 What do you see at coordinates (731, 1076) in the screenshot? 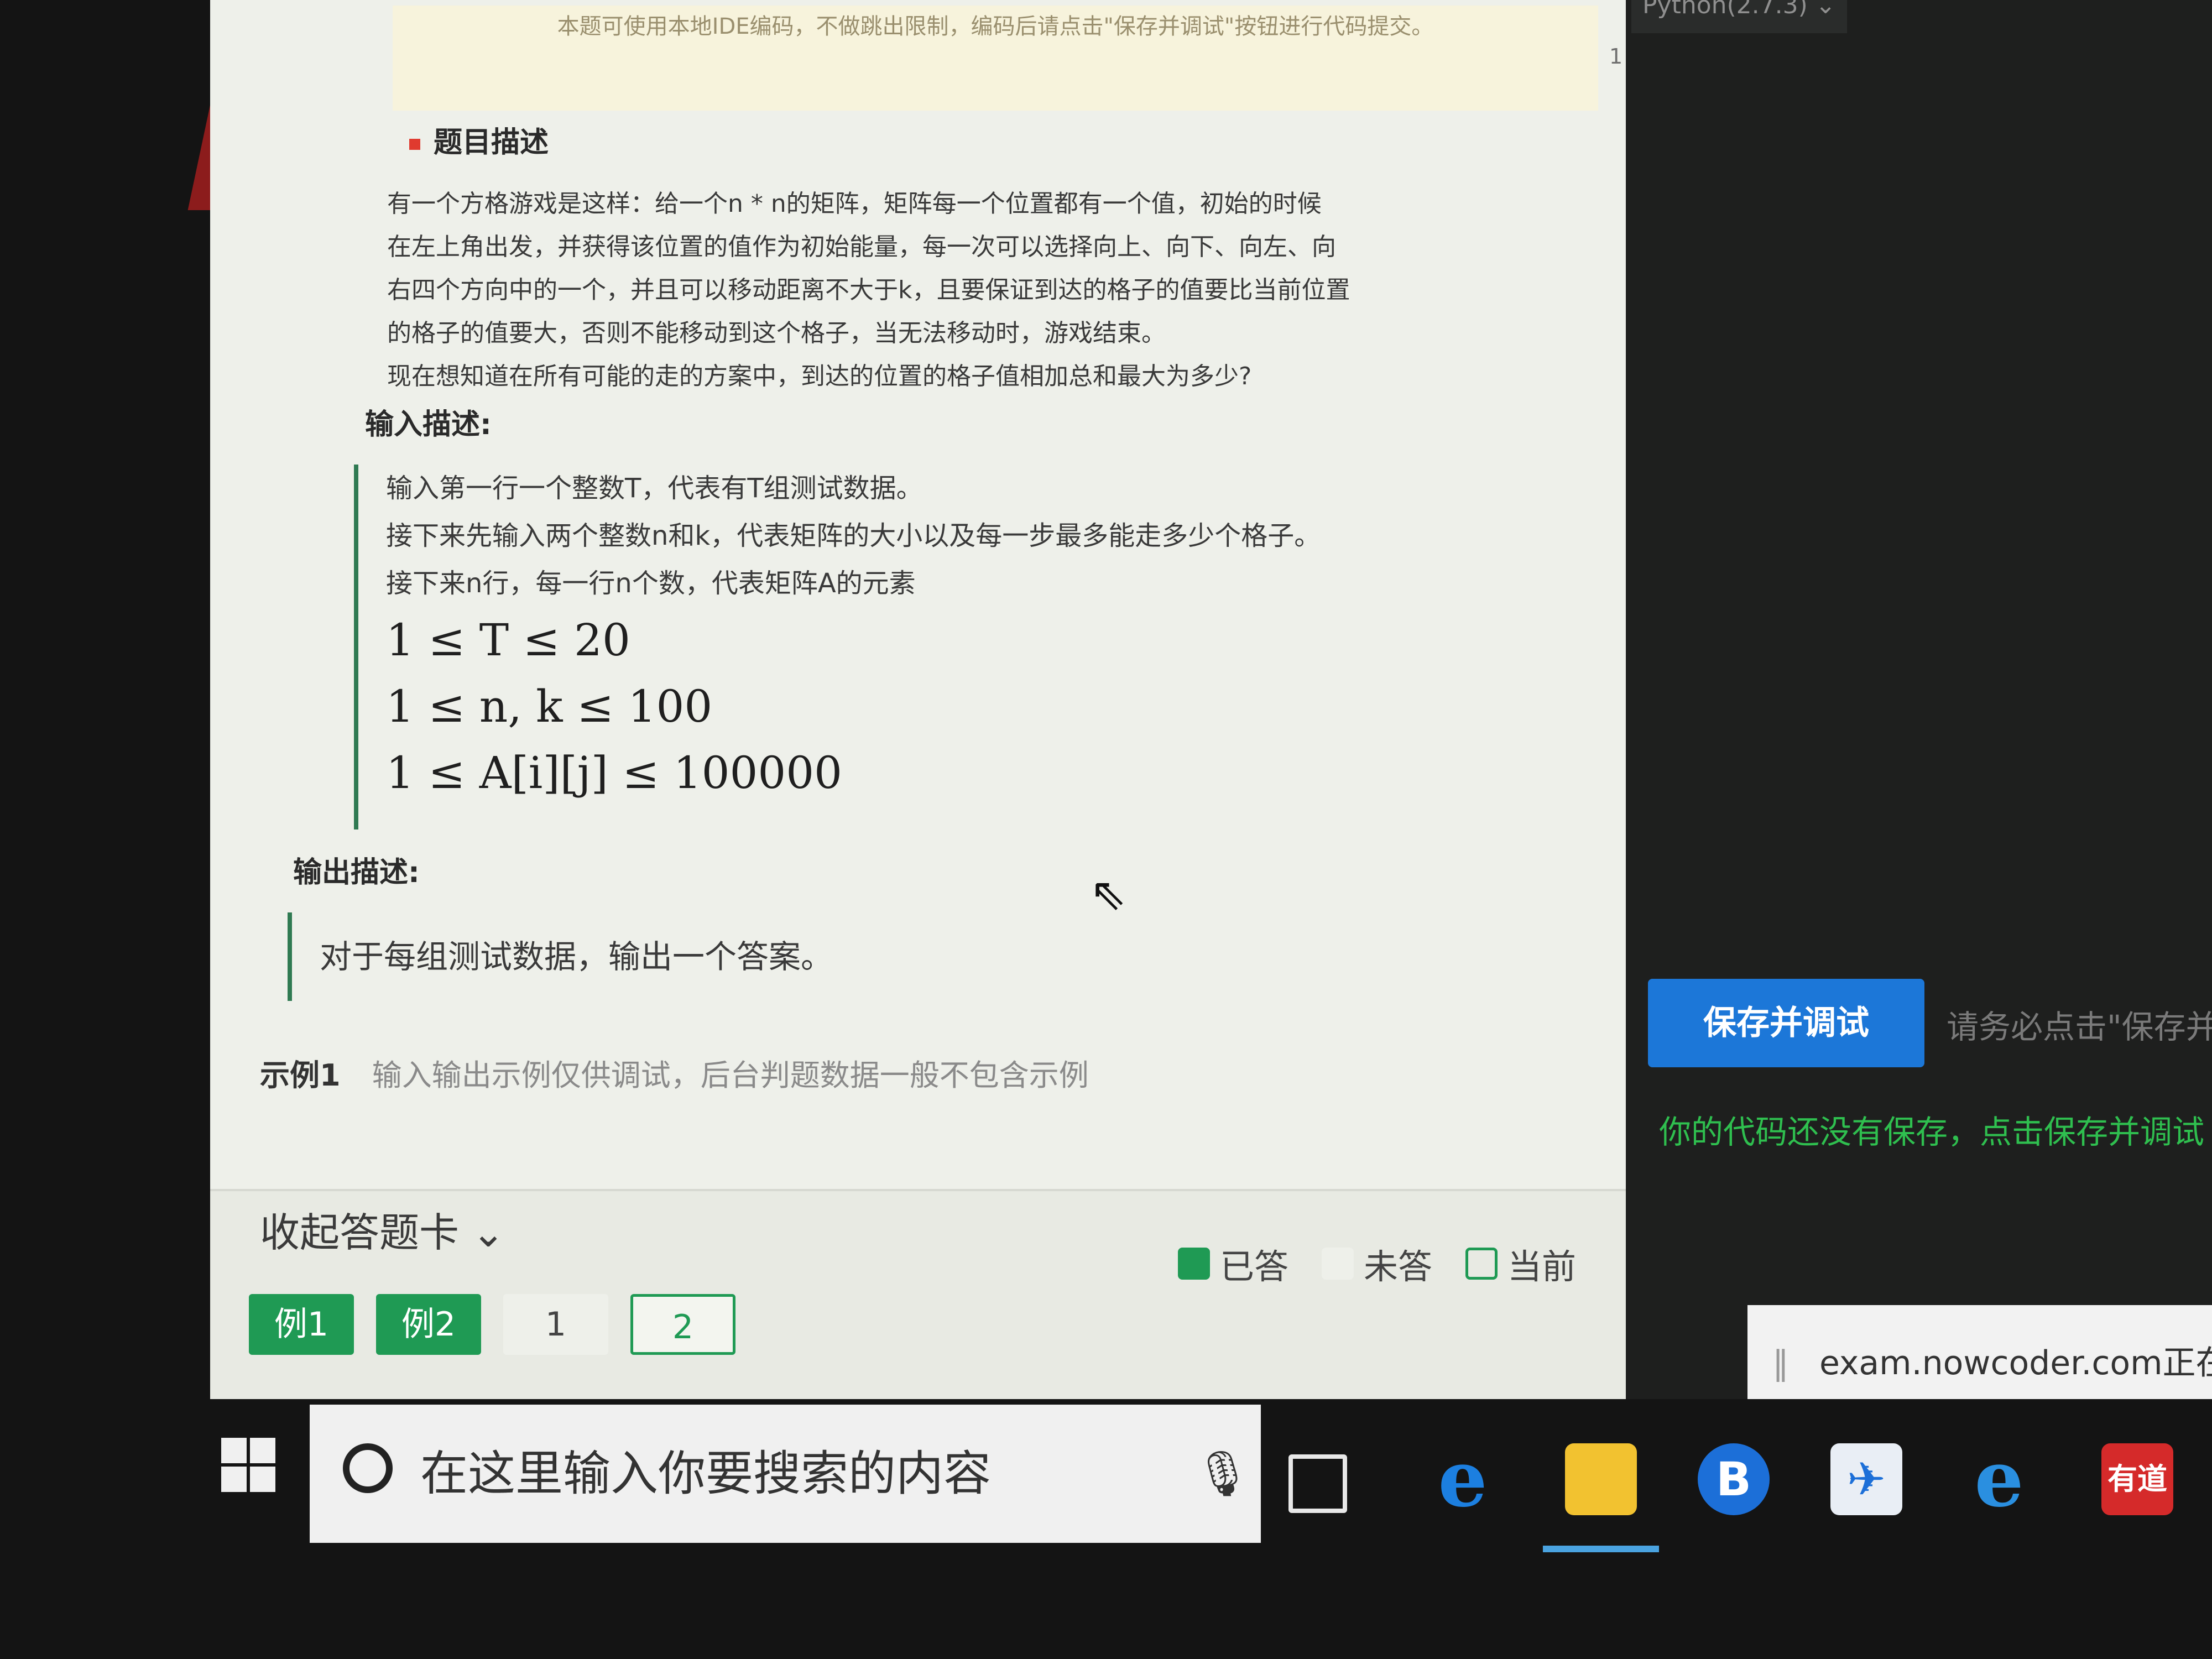
I see `example-note: 输入输出示例仅供调试，后台判题数据一般不包含示例` at bounding box center [731, 1076].